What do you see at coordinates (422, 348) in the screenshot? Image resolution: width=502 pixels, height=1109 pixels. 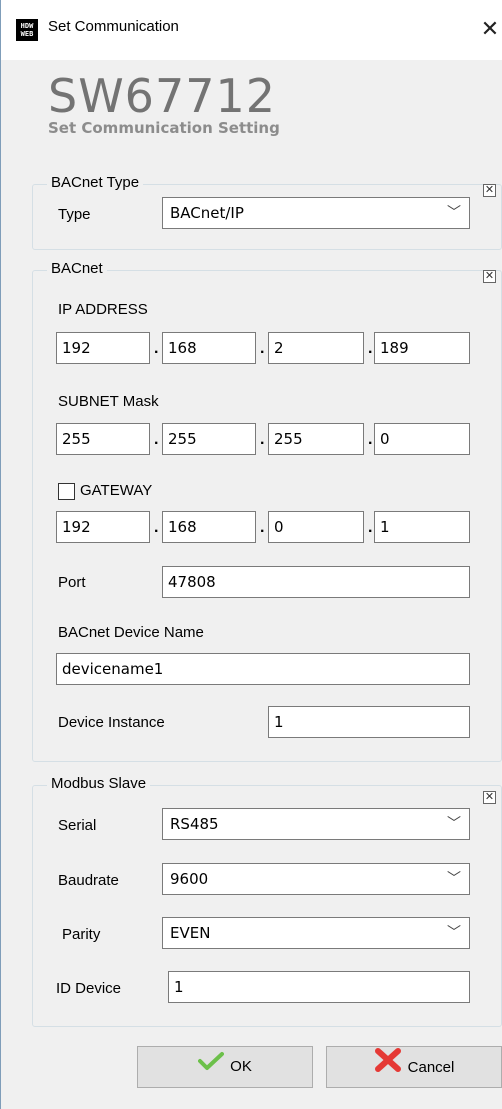 I see `ip-octet-4: 189` at bounding box center [422, 348].